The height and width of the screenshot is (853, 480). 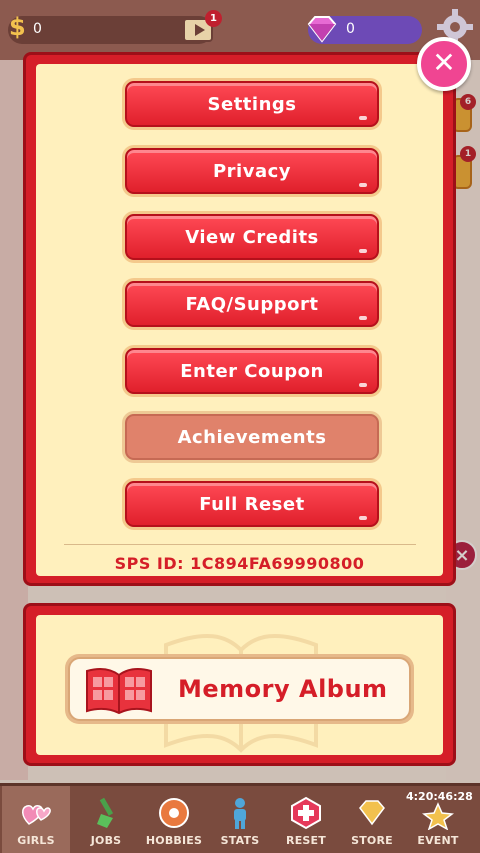 I want to click on nav-label-reset: RESET, so click(x=306, y=840).